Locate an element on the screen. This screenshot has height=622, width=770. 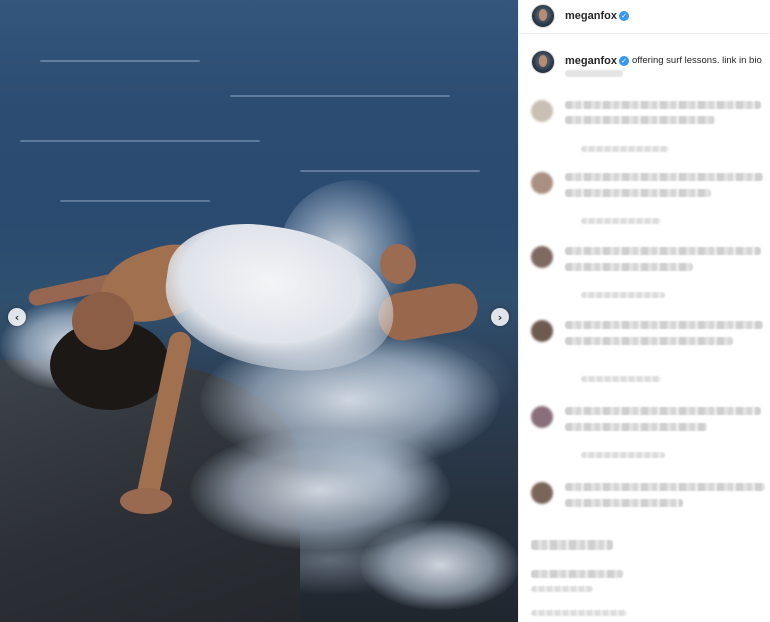
caption-username: meganfox is located at coordinates (591, 61).